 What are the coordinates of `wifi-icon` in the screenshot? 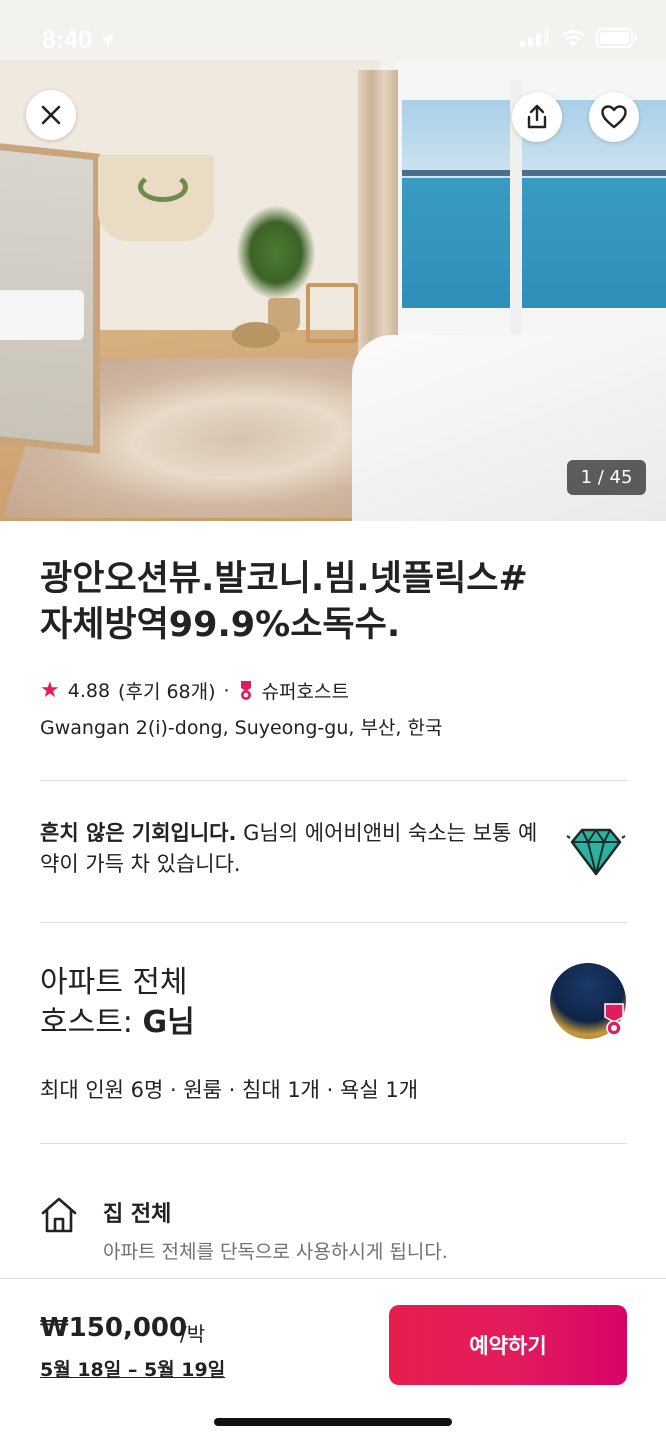 It's located at (573, 38).